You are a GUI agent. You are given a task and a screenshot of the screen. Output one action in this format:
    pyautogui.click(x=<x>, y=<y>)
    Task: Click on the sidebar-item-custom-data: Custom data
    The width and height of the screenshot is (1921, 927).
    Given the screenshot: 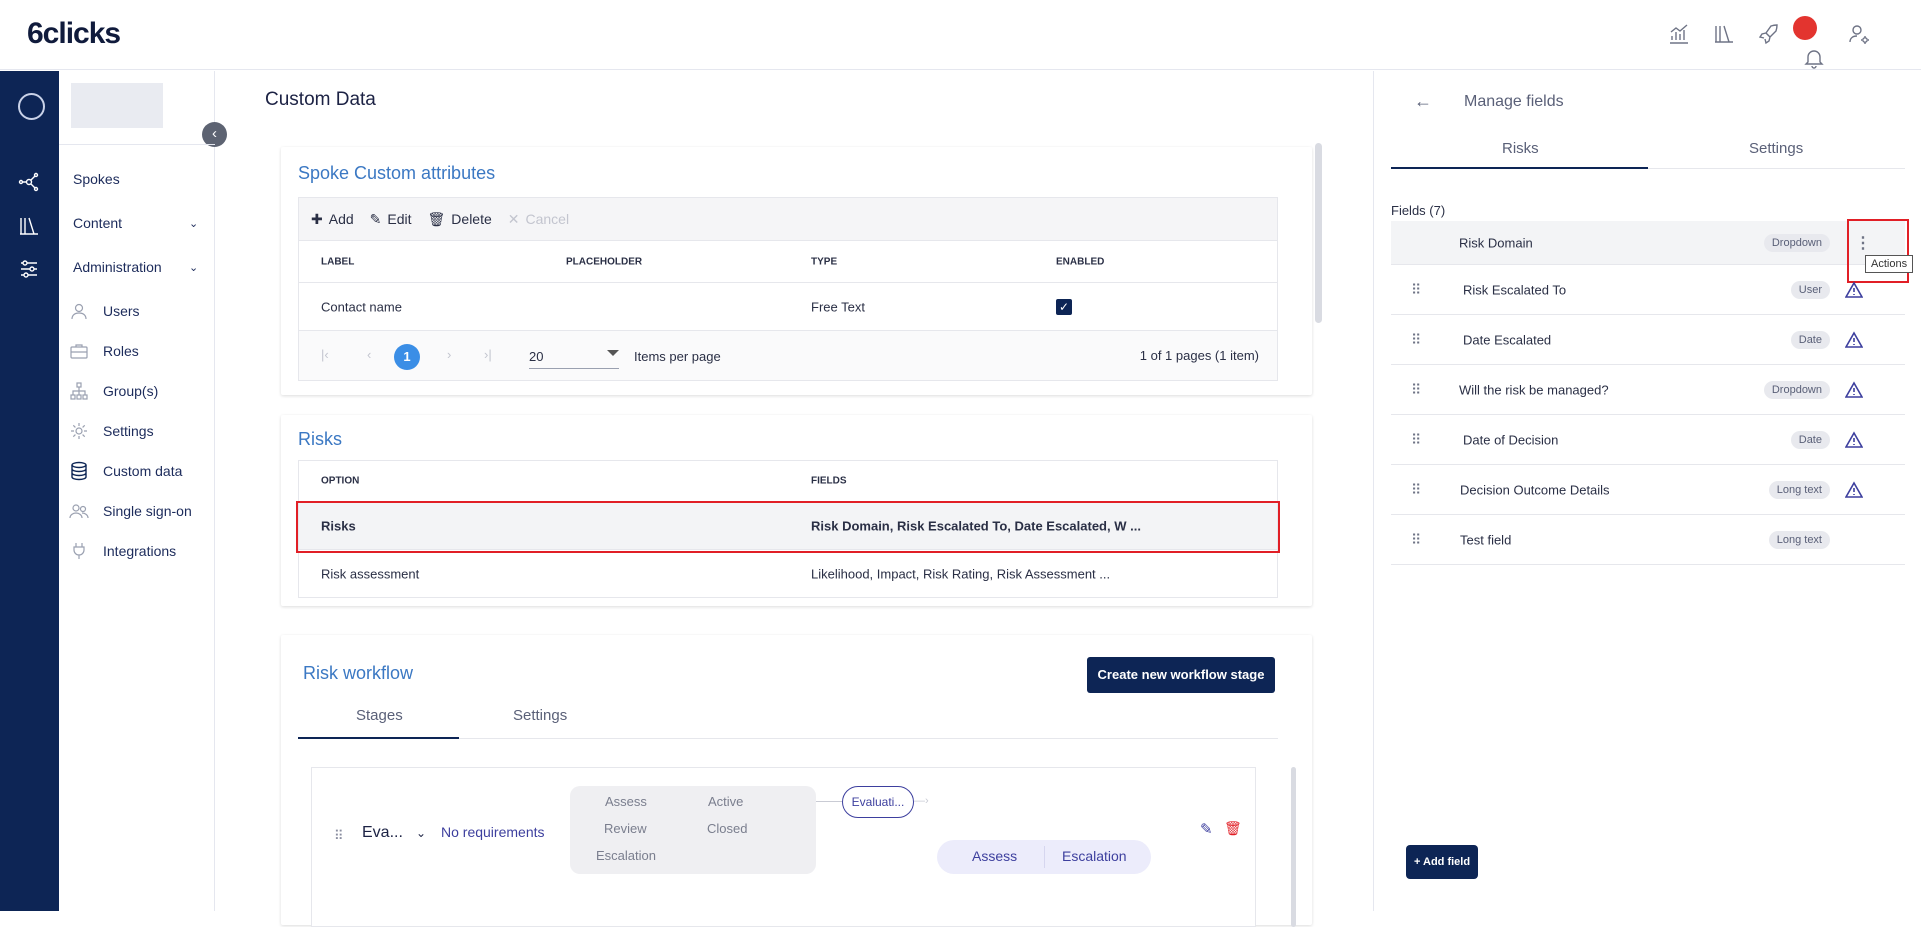 What is the action you would take?
    pyautogui.click(x=142, y=471)
    